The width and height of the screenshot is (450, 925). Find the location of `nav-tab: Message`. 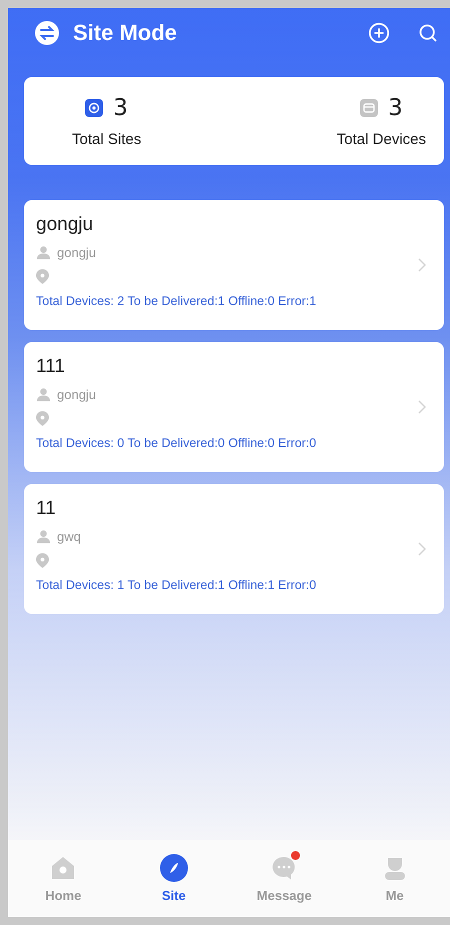

nav-tab: Message is located at coordinates (284, 878).